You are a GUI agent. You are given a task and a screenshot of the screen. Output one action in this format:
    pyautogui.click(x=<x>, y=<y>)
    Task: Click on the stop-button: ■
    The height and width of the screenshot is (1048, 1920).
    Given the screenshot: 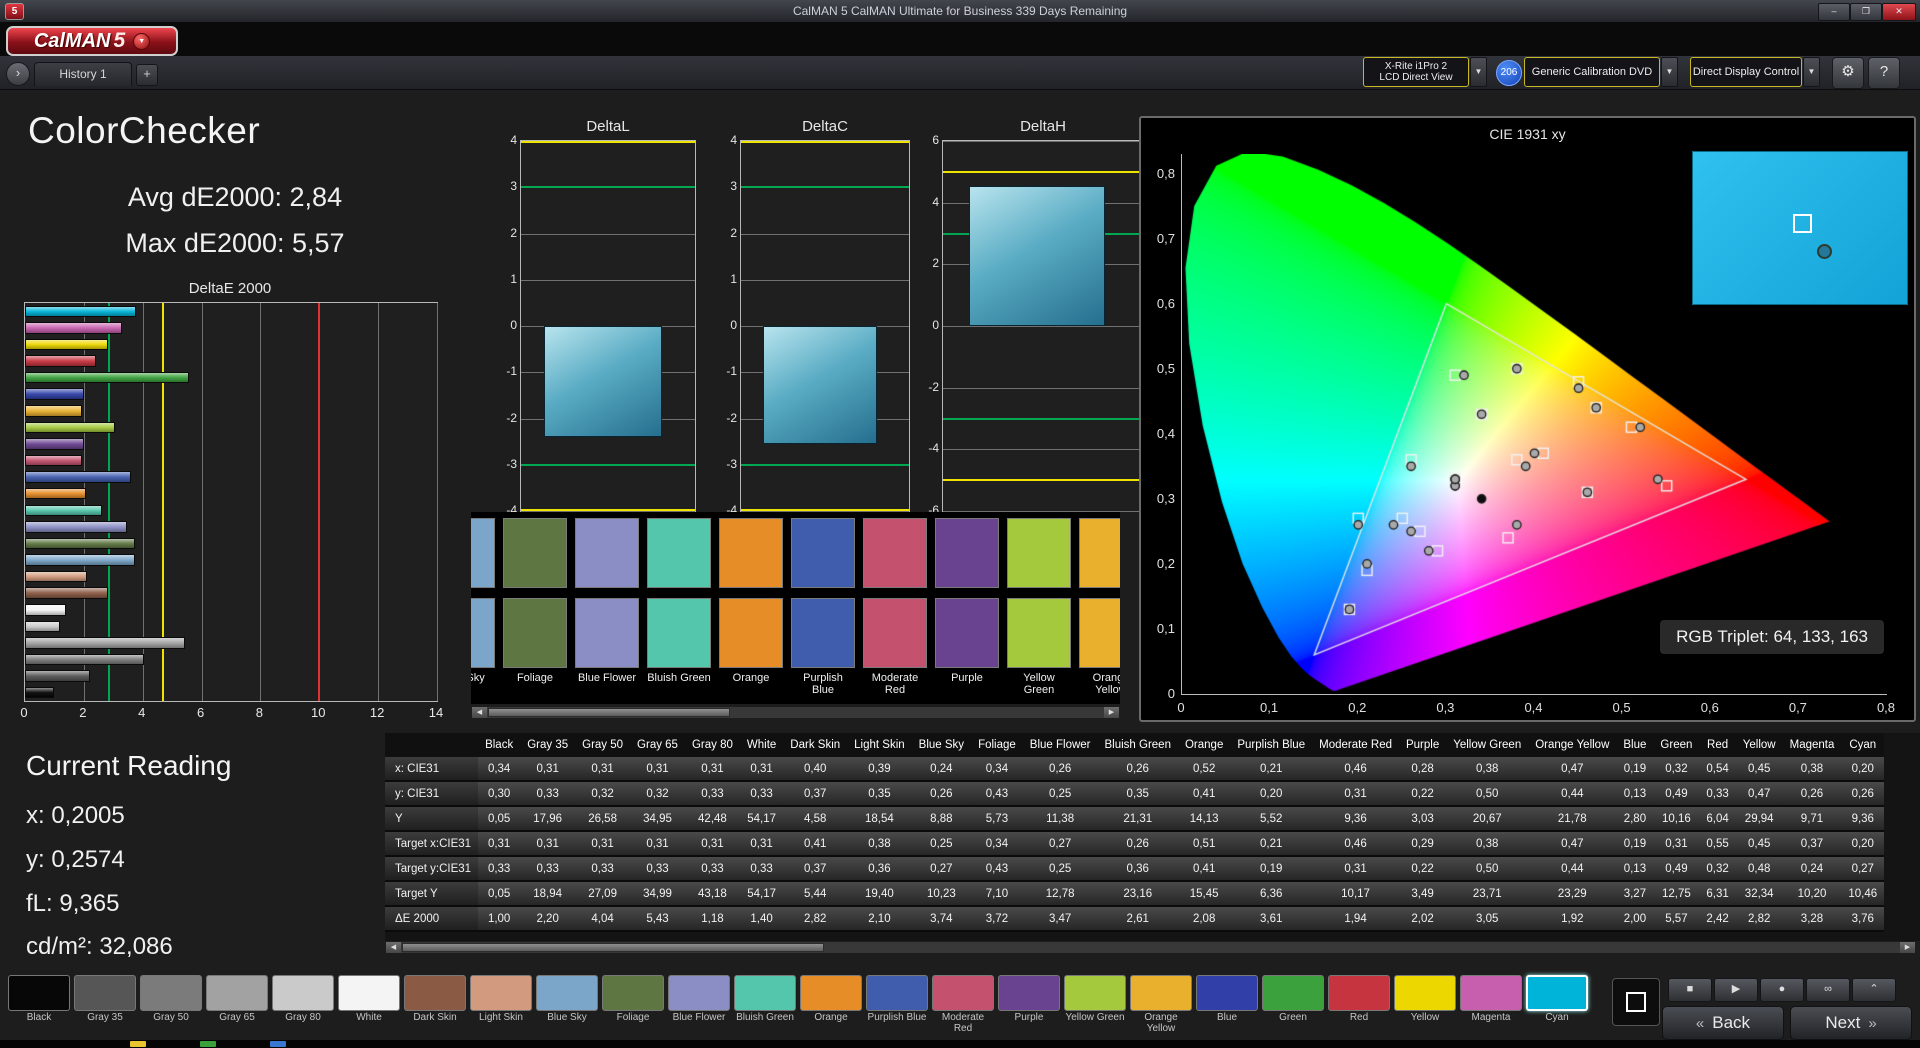 What is the action you would take?
    pyautogui.click(x=1690, y=990)
    